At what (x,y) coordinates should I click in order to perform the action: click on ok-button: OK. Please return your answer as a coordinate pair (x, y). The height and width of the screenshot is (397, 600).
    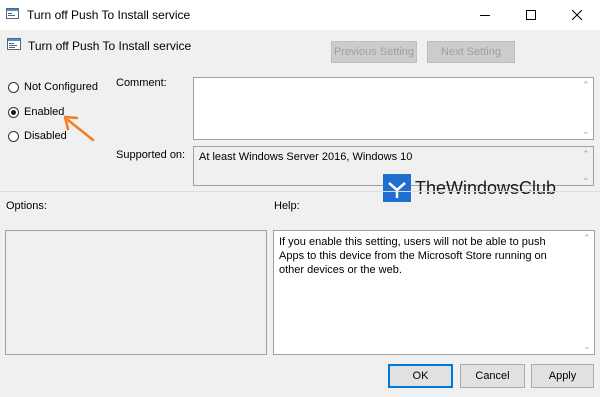
    Looking at the image, I should click on (420, 376).